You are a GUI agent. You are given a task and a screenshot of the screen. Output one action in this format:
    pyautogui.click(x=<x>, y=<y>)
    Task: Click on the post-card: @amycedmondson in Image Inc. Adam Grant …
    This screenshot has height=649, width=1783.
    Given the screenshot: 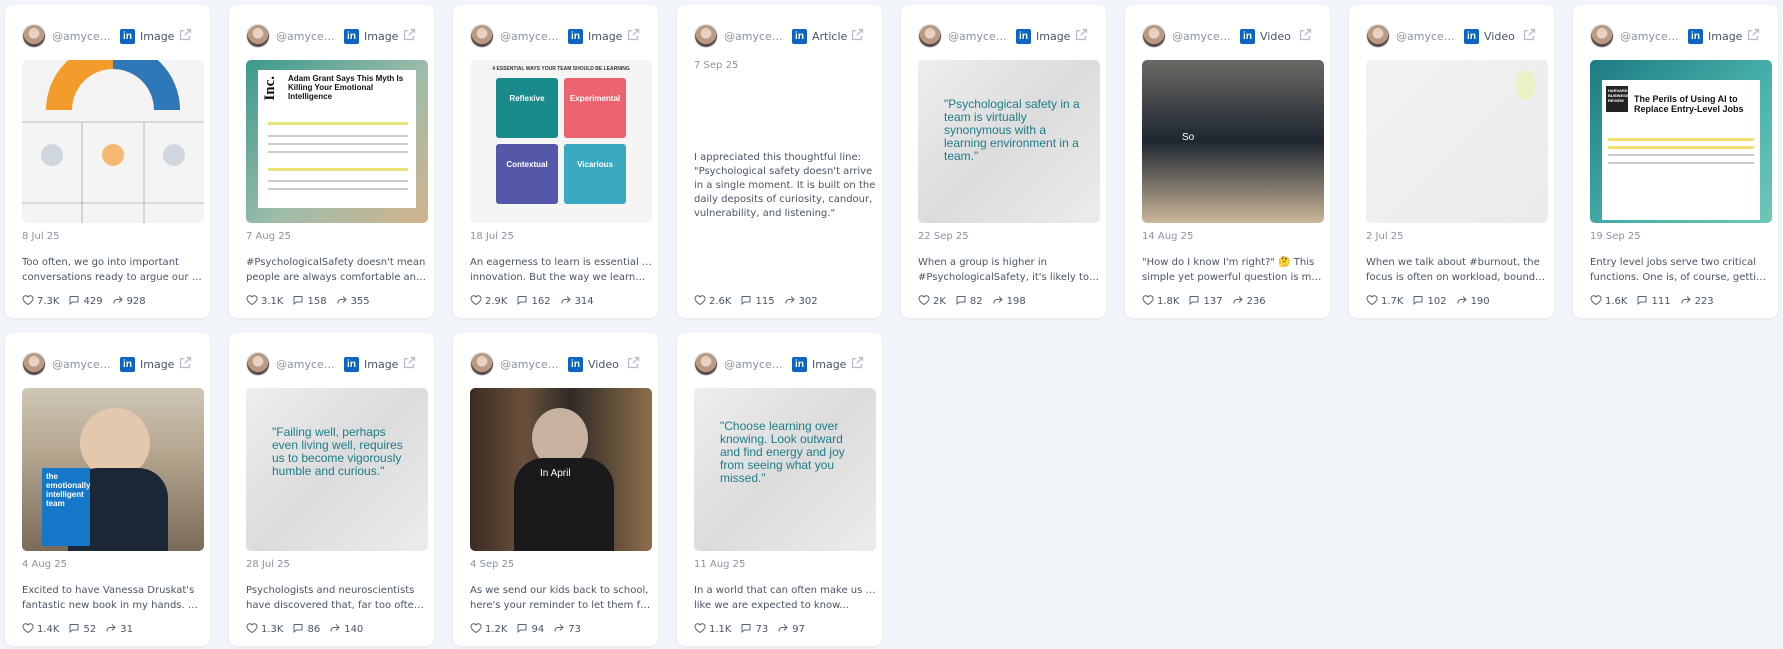 What is the action you would take?
    pyautogui.click(x=331, y=161)
    